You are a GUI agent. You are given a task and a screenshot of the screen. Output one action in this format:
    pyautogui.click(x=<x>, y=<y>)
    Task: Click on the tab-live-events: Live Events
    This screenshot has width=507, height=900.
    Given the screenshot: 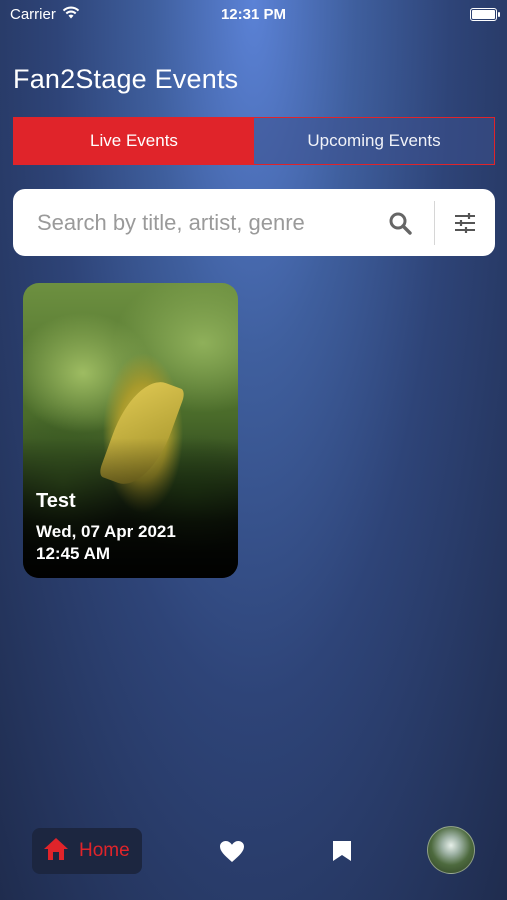 What is the action you would take?
    pyautogui.click(x=134, y=141)
    